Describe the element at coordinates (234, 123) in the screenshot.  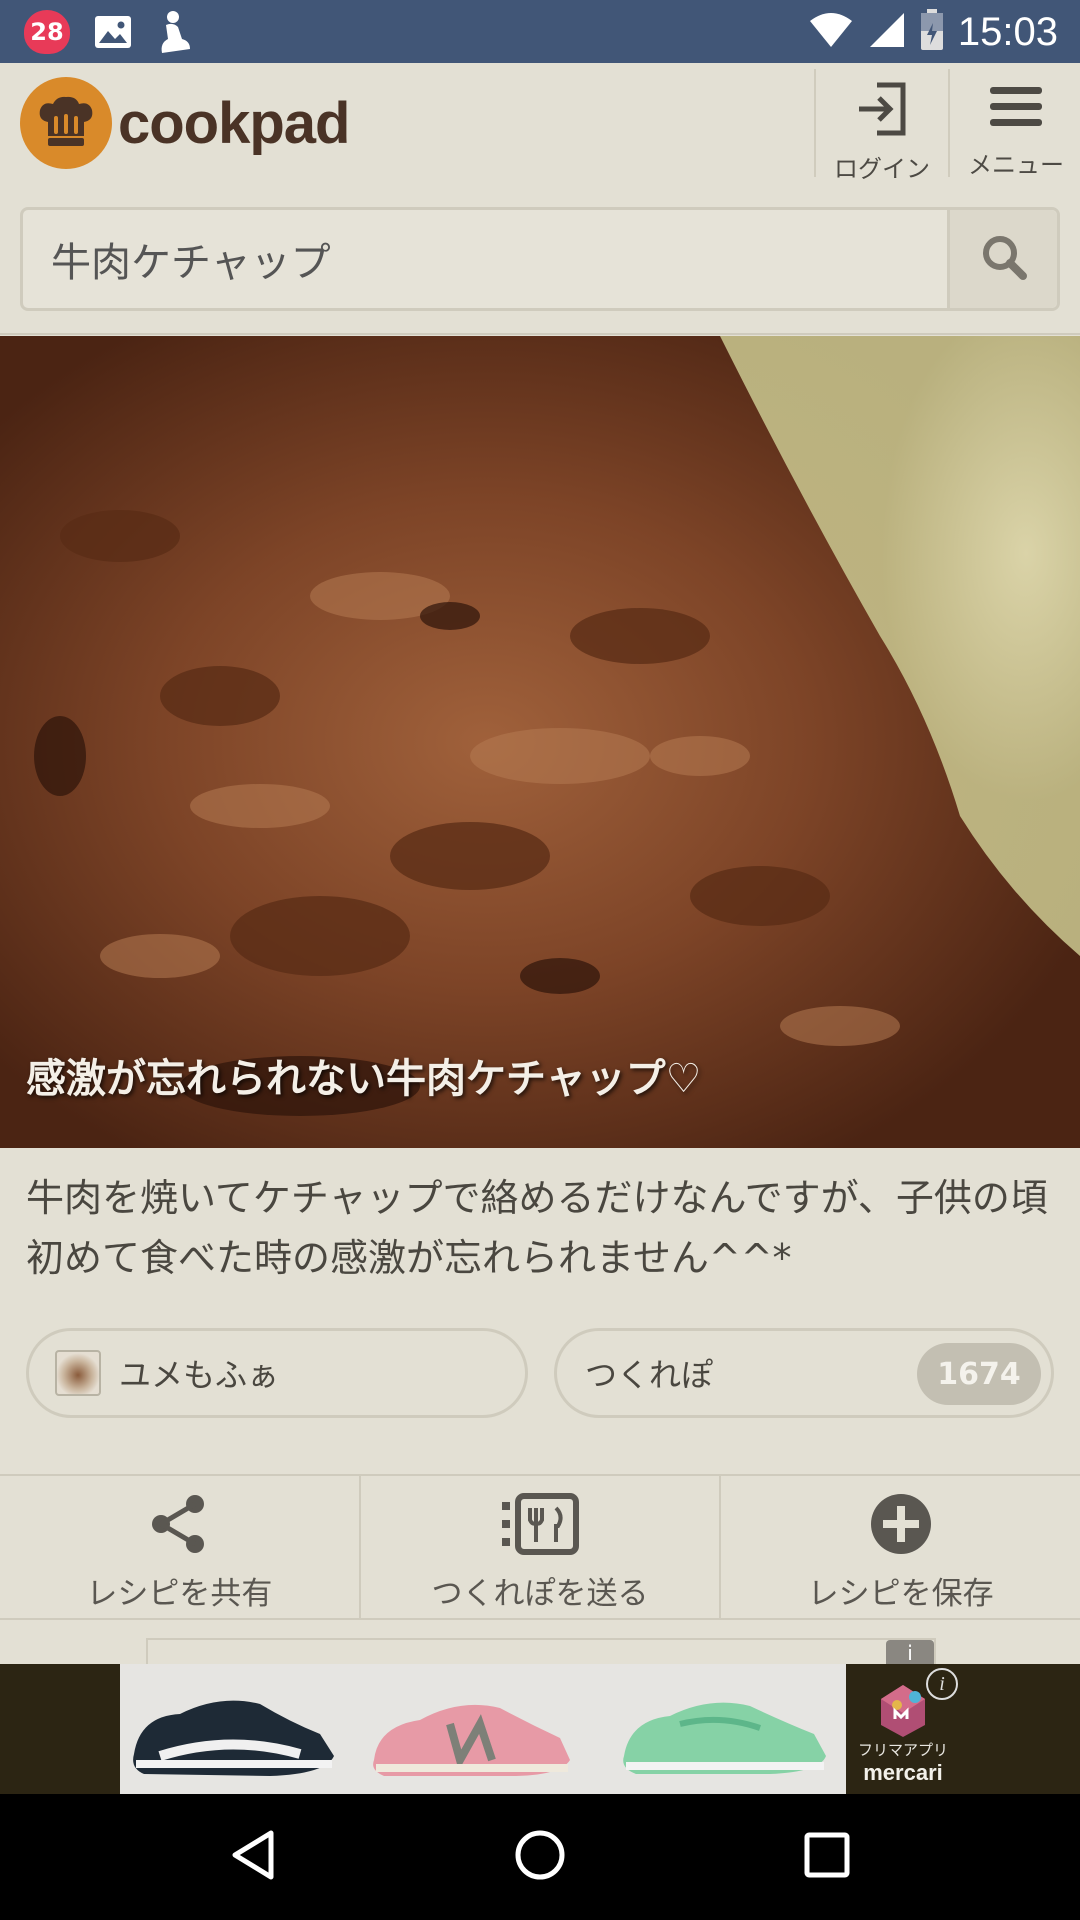
I see `brand-name: cookpad` at that location.